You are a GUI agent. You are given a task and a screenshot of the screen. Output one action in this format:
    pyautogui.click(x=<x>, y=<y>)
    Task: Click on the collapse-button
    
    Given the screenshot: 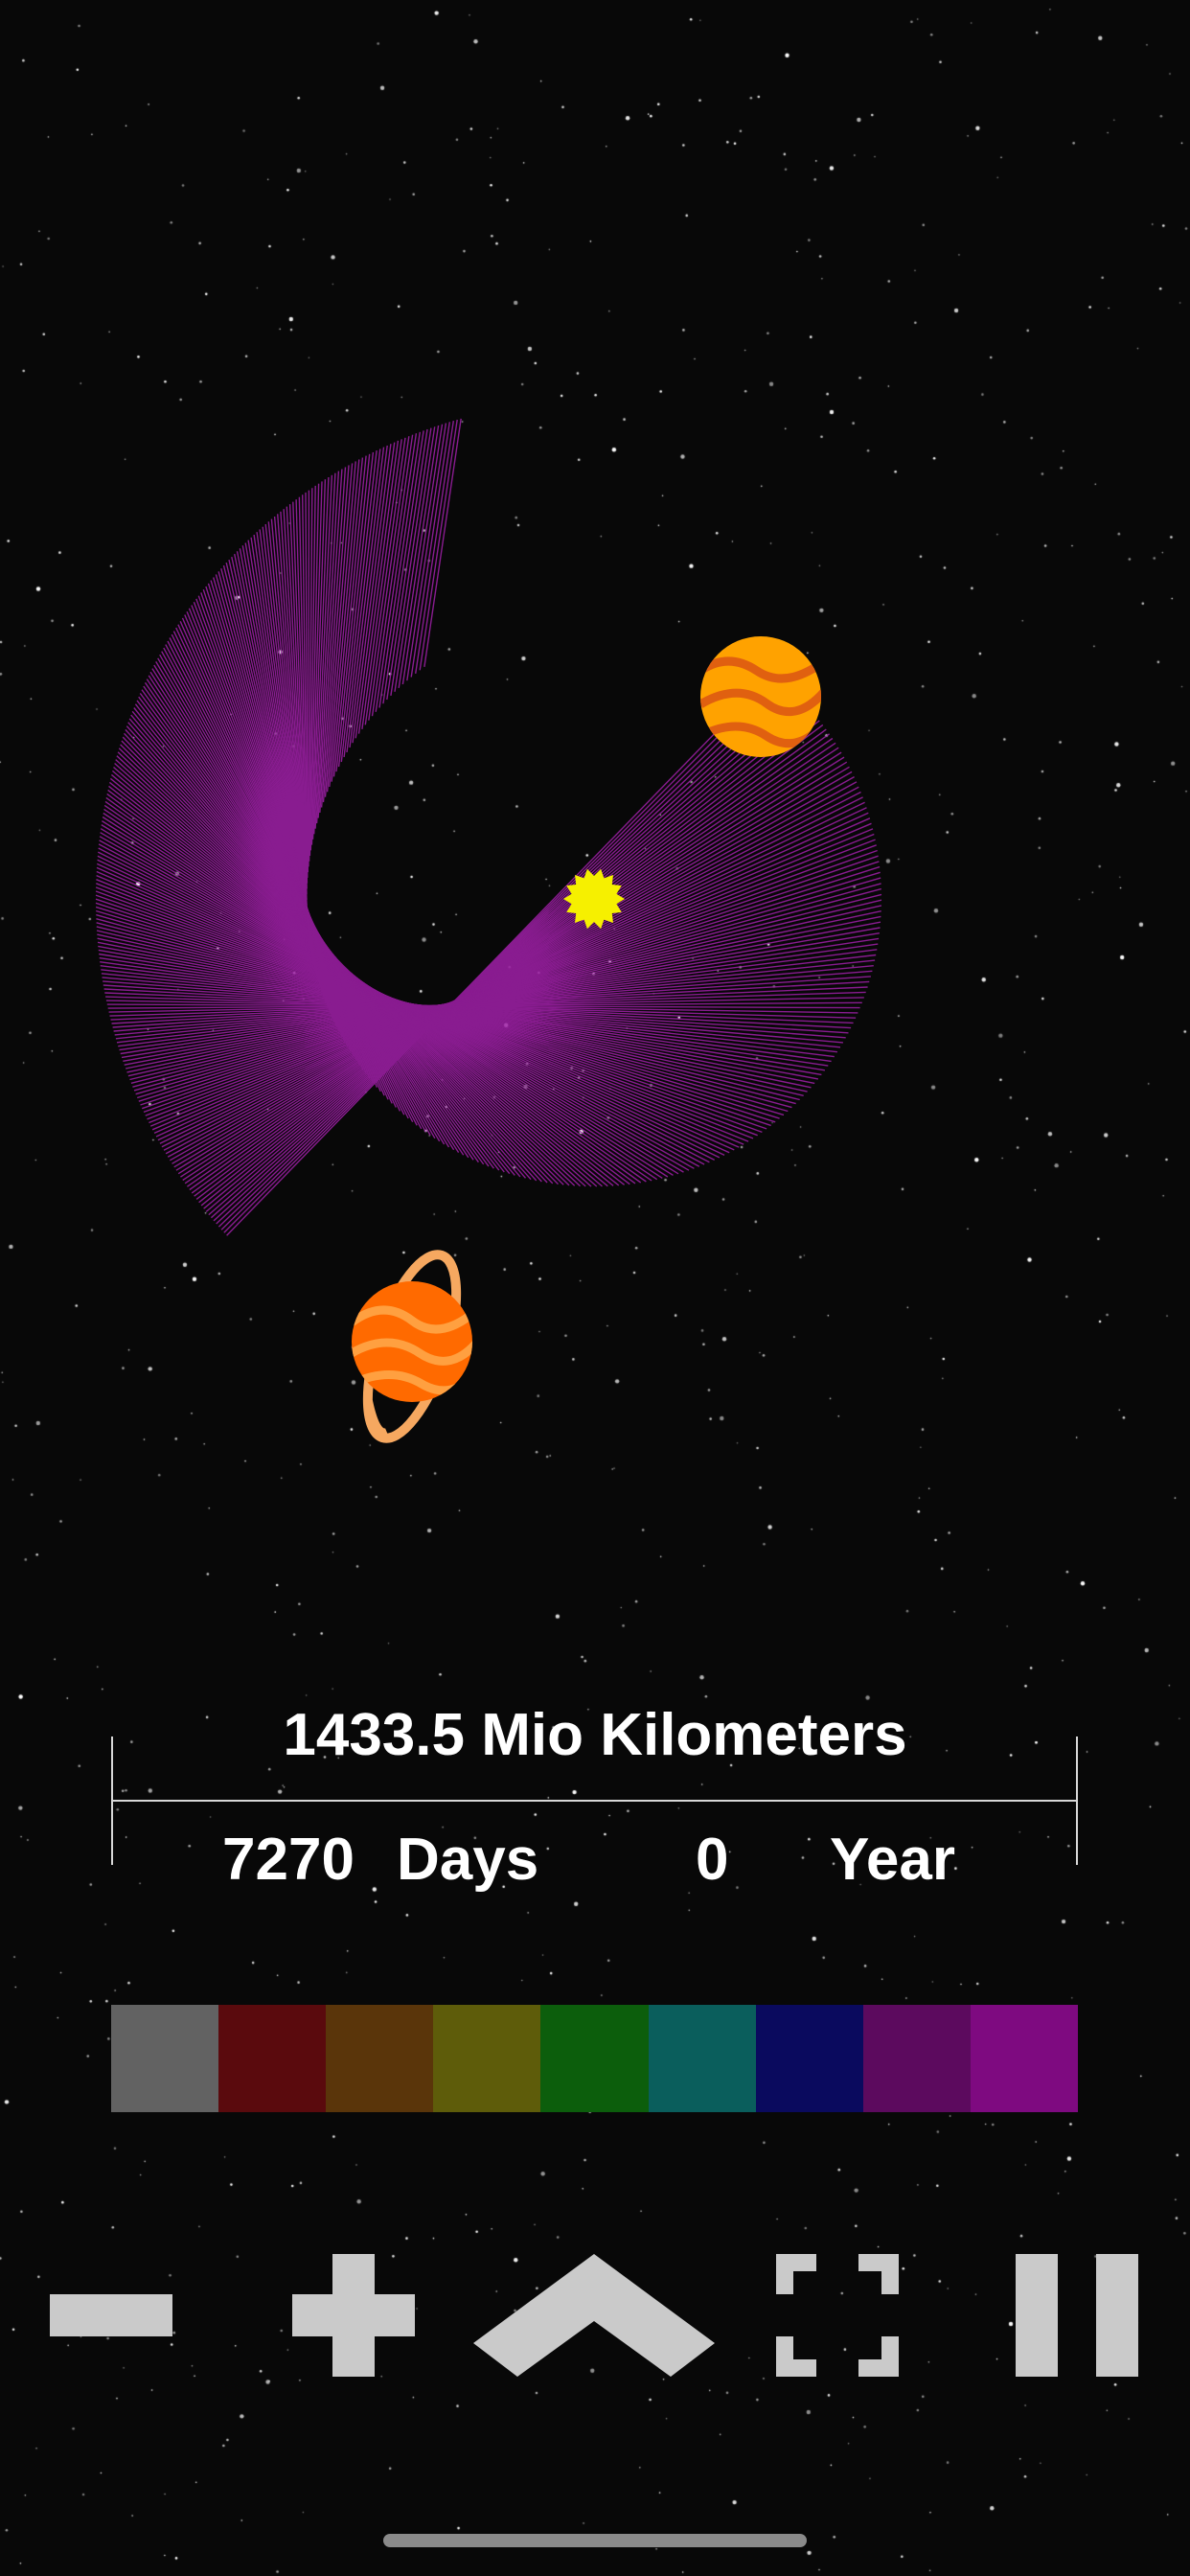 What is the action you would take?
    pyautogui.click(x=594, y=2315)
    